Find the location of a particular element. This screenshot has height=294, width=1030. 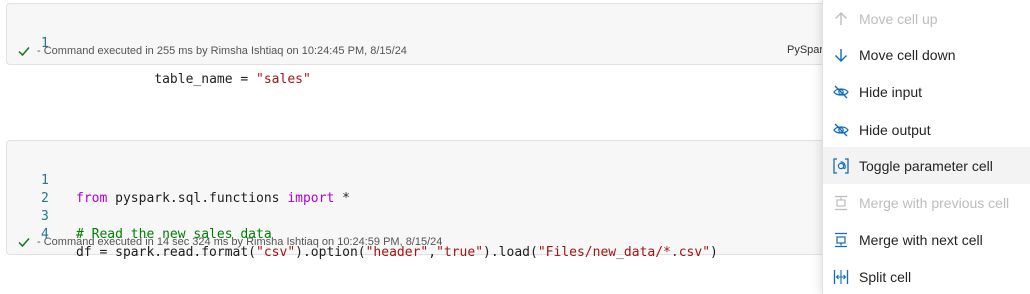

menu-item-move-cell-down: Move cell down is located at coordinates (926, 54).